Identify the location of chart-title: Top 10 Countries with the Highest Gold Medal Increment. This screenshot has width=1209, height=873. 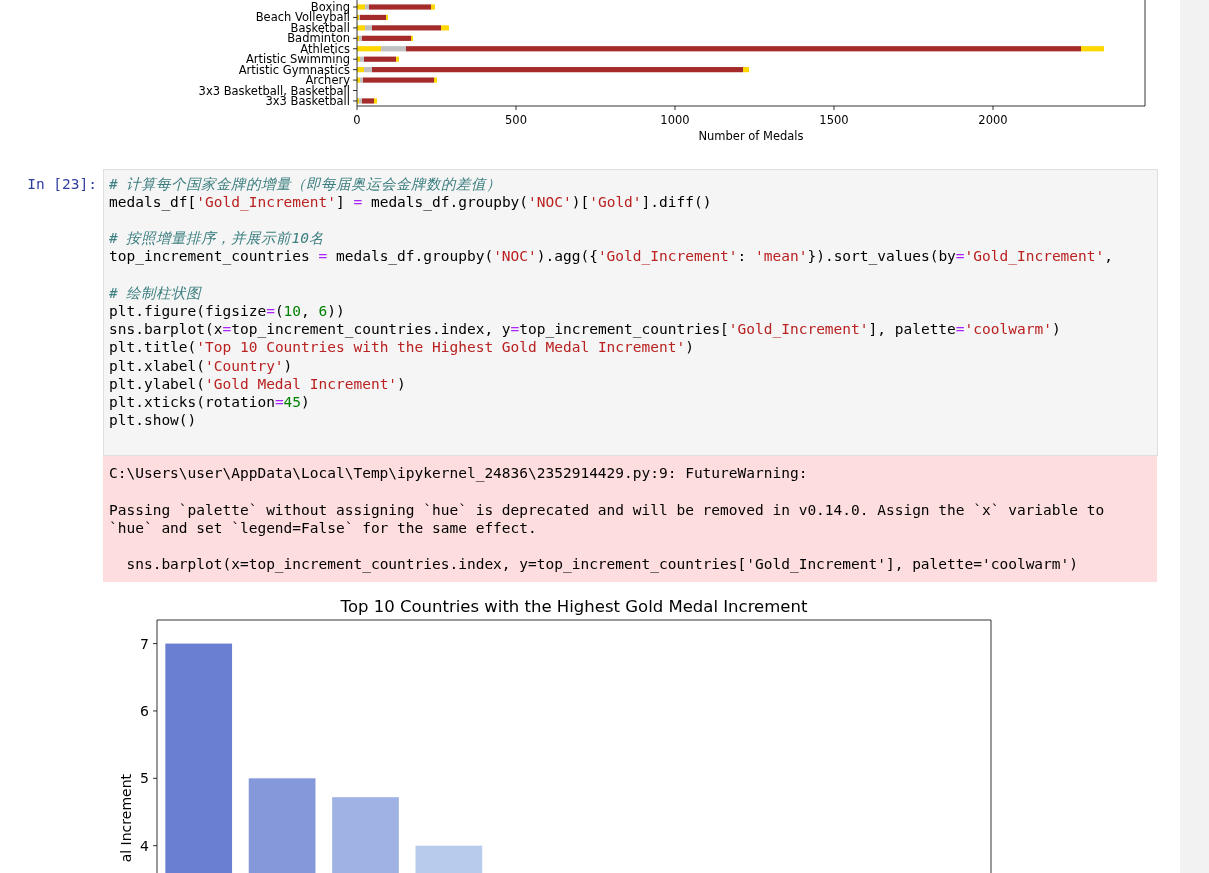
(574, 606).